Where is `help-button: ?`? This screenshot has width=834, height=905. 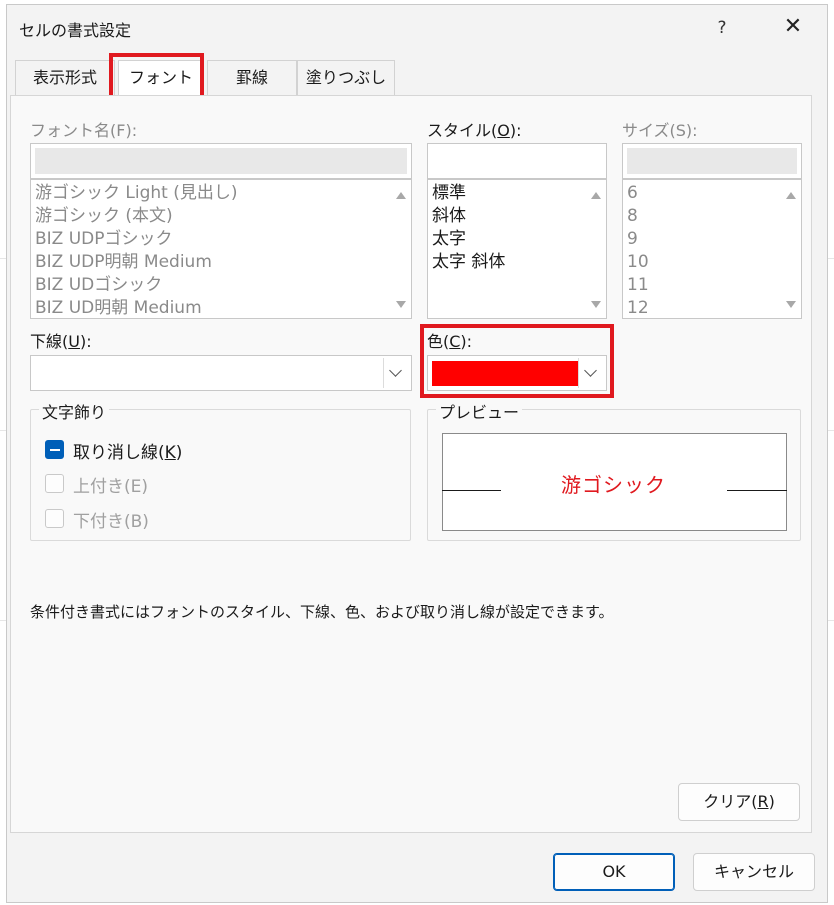 help-button: ? is located at coordinates (722, 28).